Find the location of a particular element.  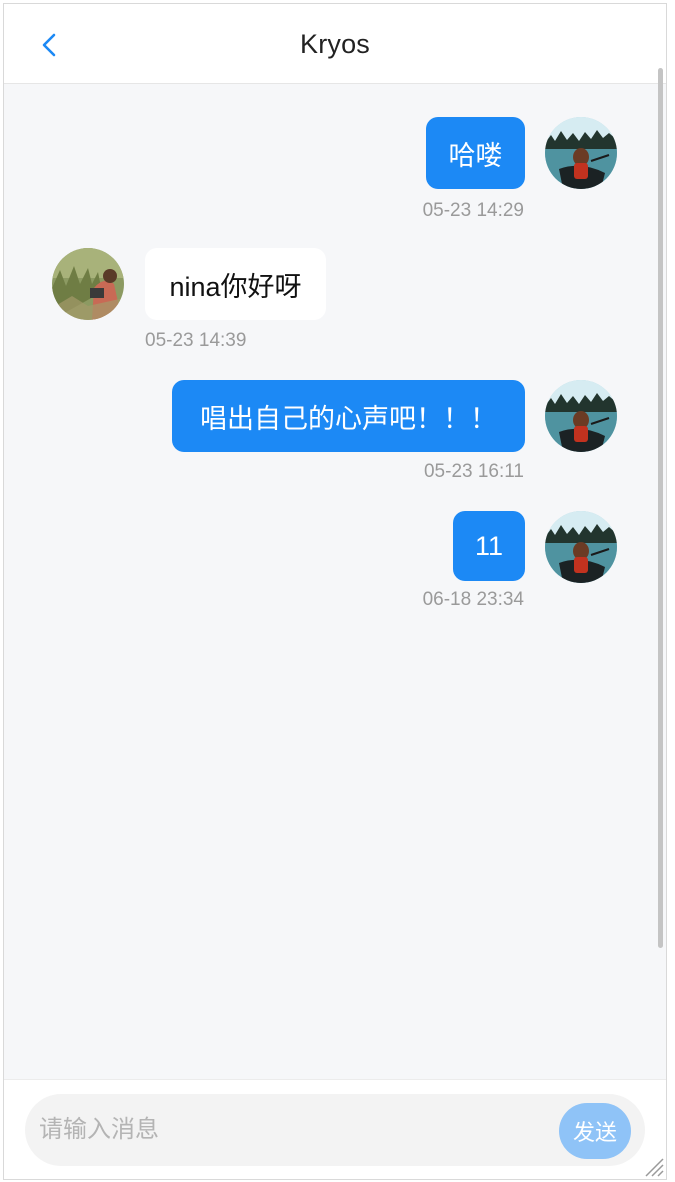

composer-bar: 发送 is located at coordinates (335, 1129).